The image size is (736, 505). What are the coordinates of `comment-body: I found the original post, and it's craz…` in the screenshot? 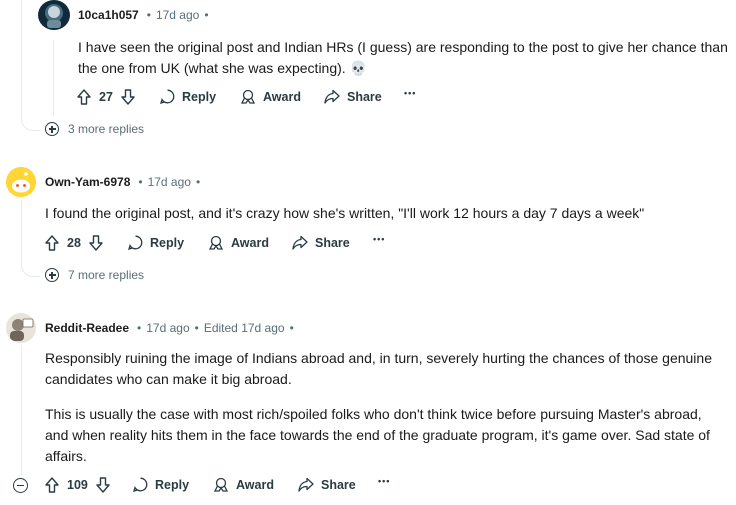 It's located at (385, 213).